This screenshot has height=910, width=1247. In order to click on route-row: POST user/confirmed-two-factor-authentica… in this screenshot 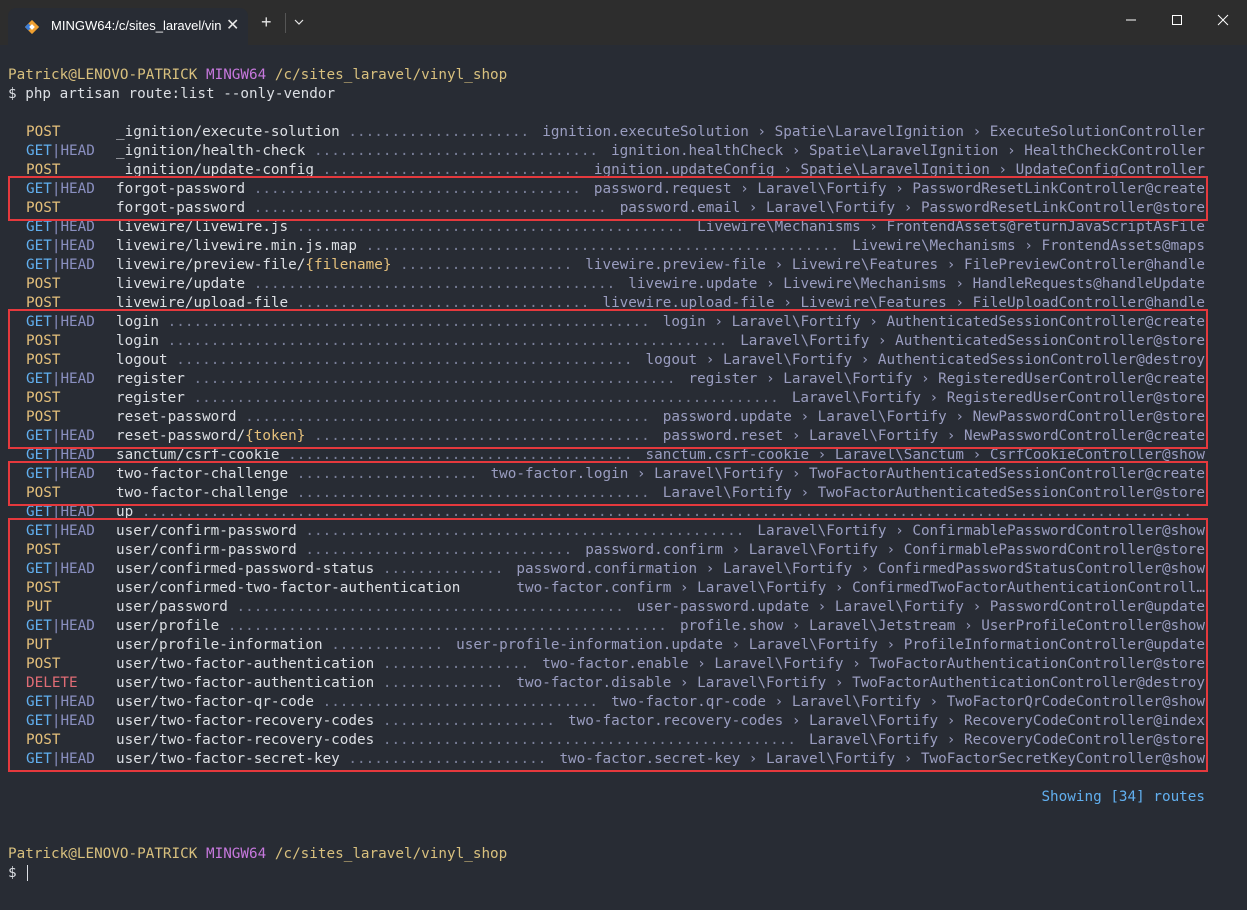, I will do `click(623, 588)`.